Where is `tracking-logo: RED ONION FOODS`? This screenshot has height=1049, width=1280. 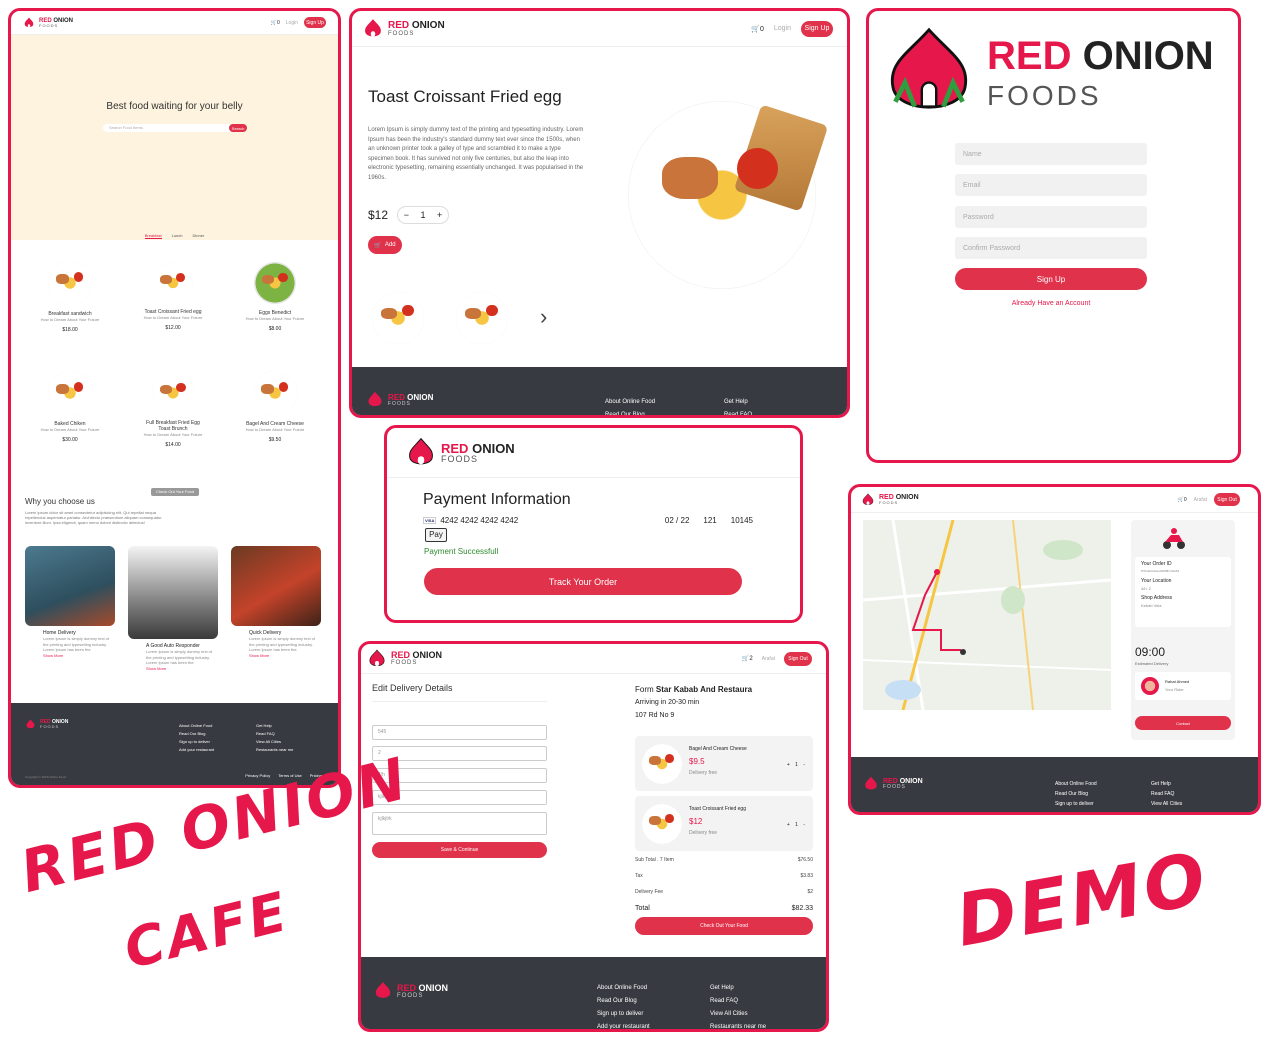 tracking-logo: RED ONION FOODS is located at coordinates (890, 499).